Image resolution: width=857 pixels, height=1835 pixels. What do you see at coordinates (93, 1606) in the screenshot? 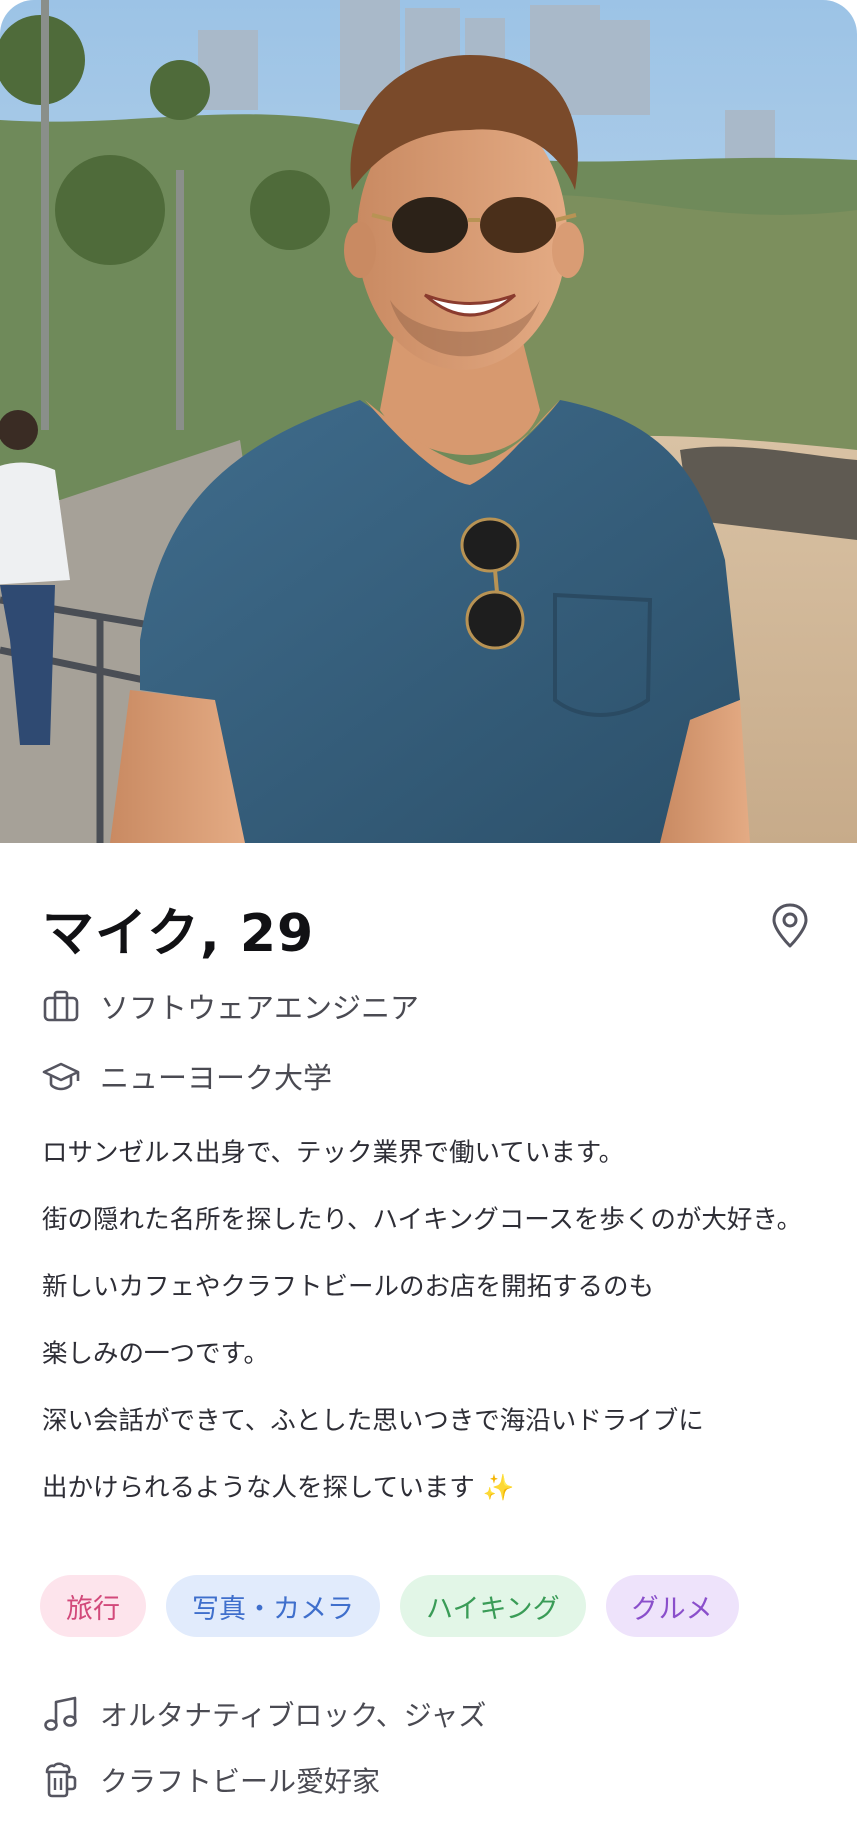
I see `tag-travel: 旅行` at bounding box center [93, 1606].